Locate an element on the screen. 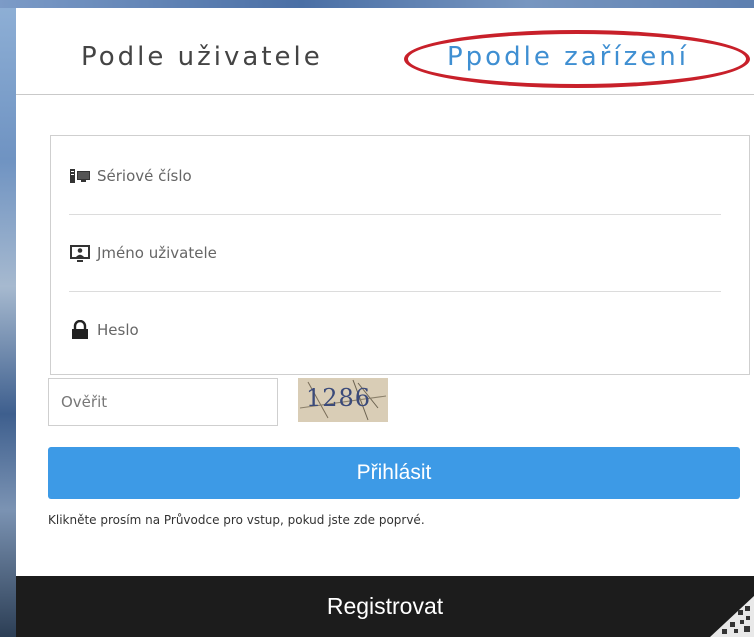  desktop-background-top is located at coordinates (377, 4).